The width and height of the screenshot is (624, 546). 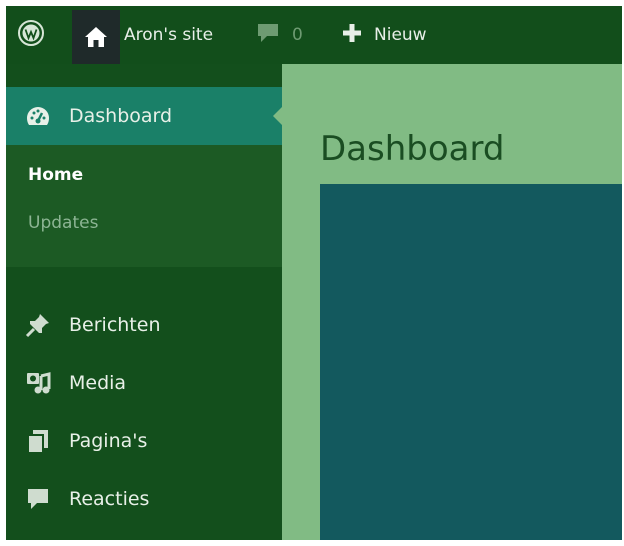 I want to click on comment-bubble-icon, so click(x=268, y=35).